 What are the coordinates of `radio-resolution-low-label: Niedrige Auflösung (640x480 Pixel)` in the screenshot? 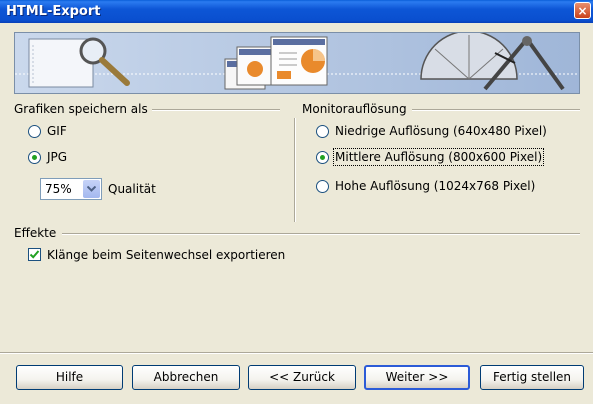 It's located at (441, 131).